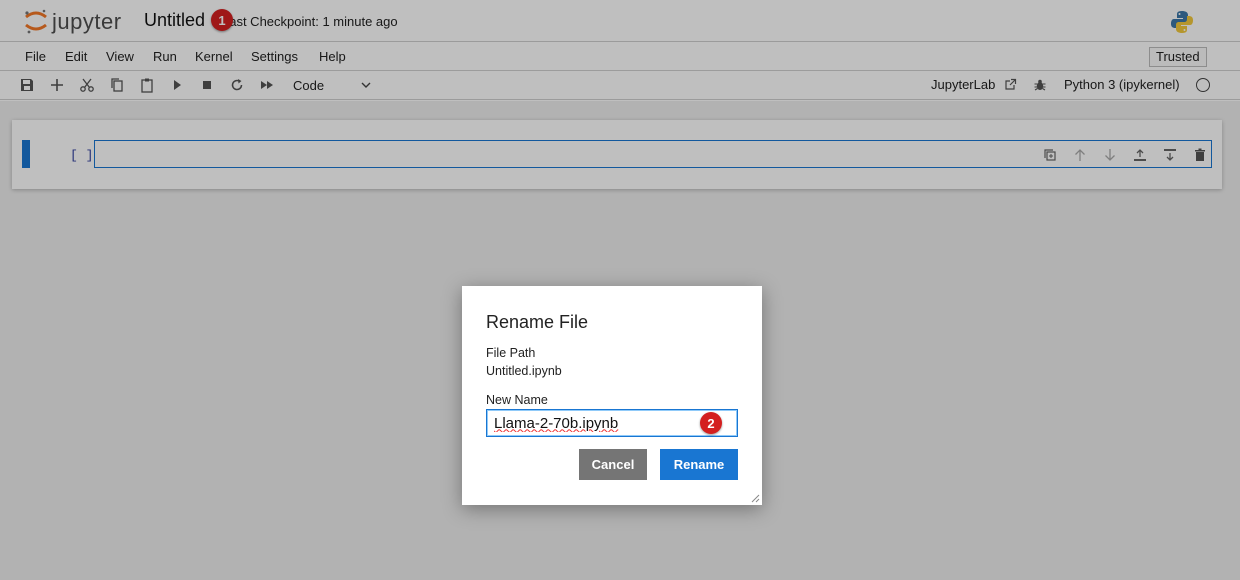  I want to click on resize-grip-icon, so click(755, 498).